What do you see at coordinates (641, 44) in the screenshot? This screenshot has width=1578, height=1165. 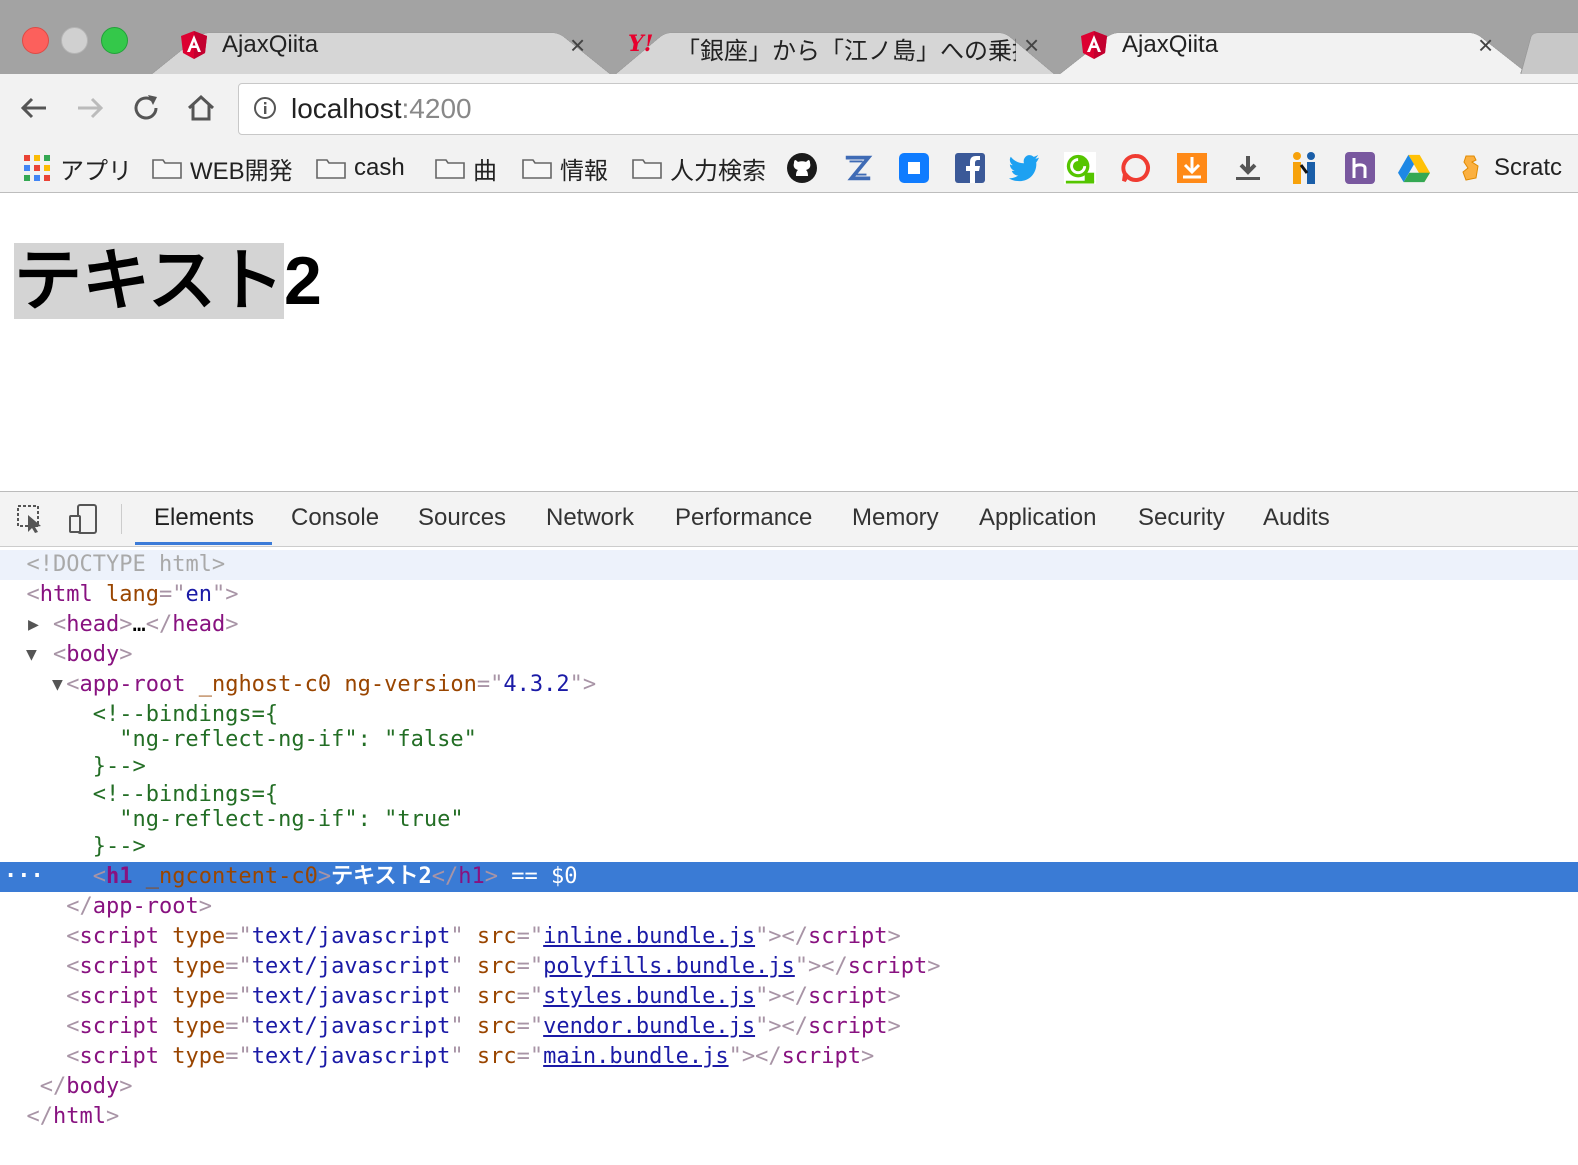 I see `yahoo-icon: Y!` at bounding box center [641, 44].